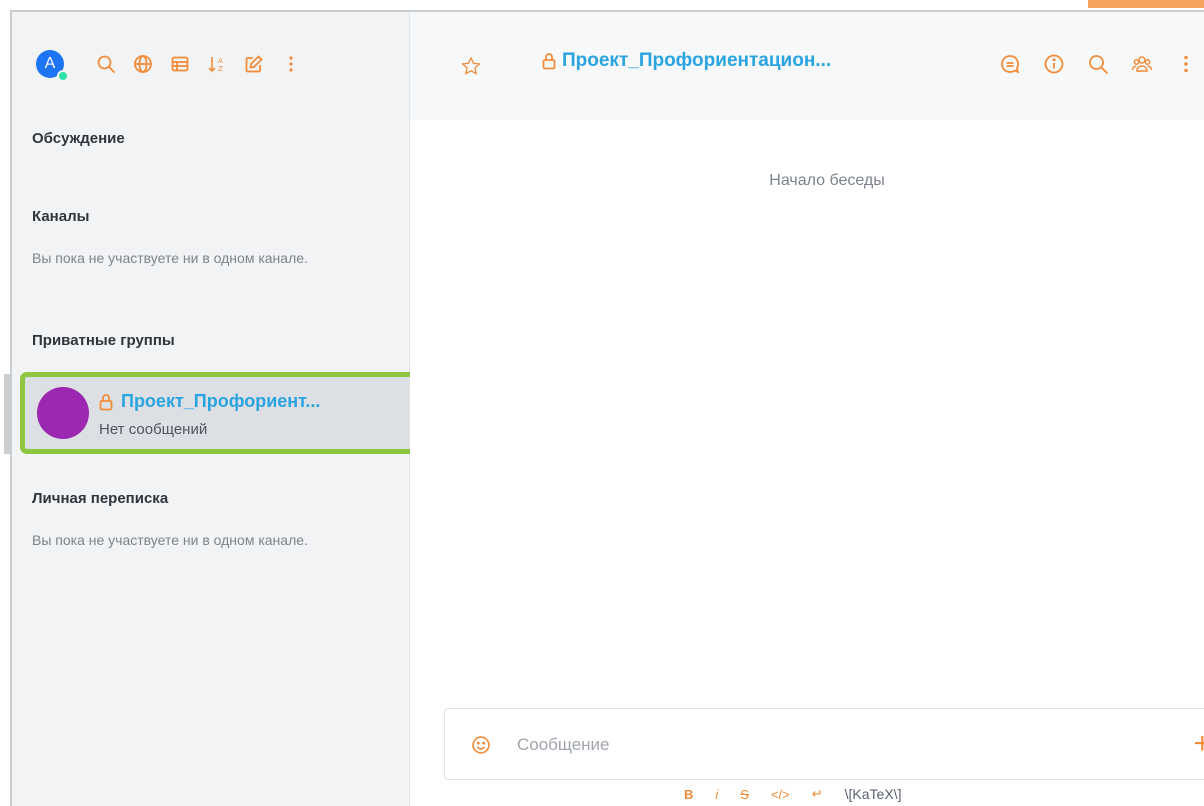 This screenshot has width=1204, height=806. I want to click on favorite-star-icon, so click(471, 66).